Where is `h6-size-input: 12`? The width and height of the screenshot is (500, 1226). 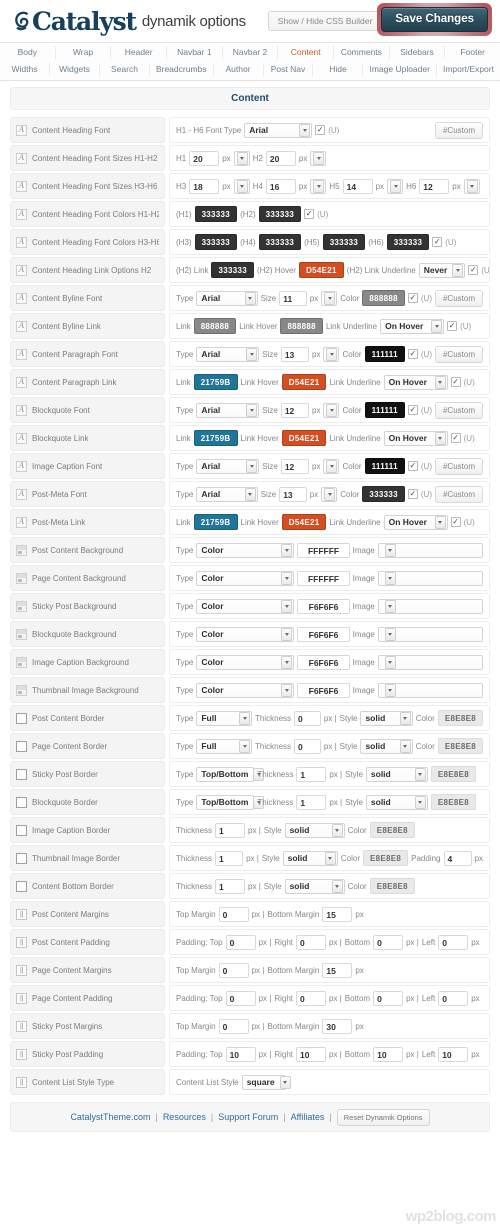
h6-size-input: 12 is located at coordinates (434, 186).